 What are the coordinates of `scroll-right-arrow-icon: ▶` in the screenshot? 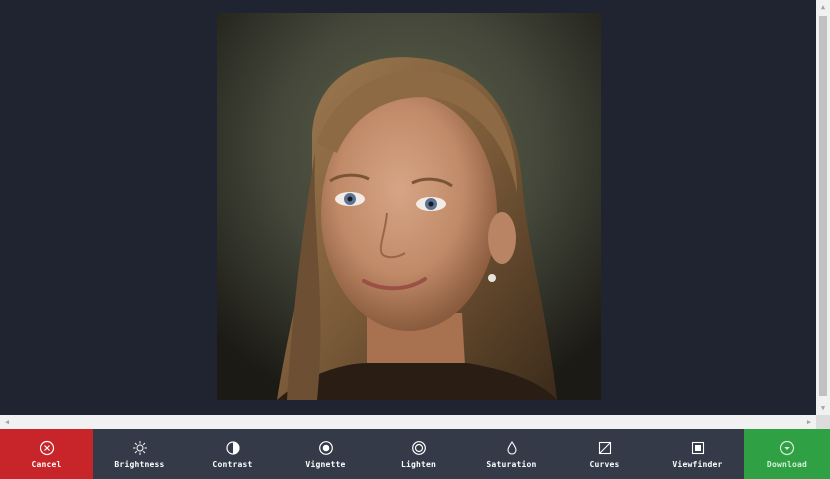 It's located at (809, 422).